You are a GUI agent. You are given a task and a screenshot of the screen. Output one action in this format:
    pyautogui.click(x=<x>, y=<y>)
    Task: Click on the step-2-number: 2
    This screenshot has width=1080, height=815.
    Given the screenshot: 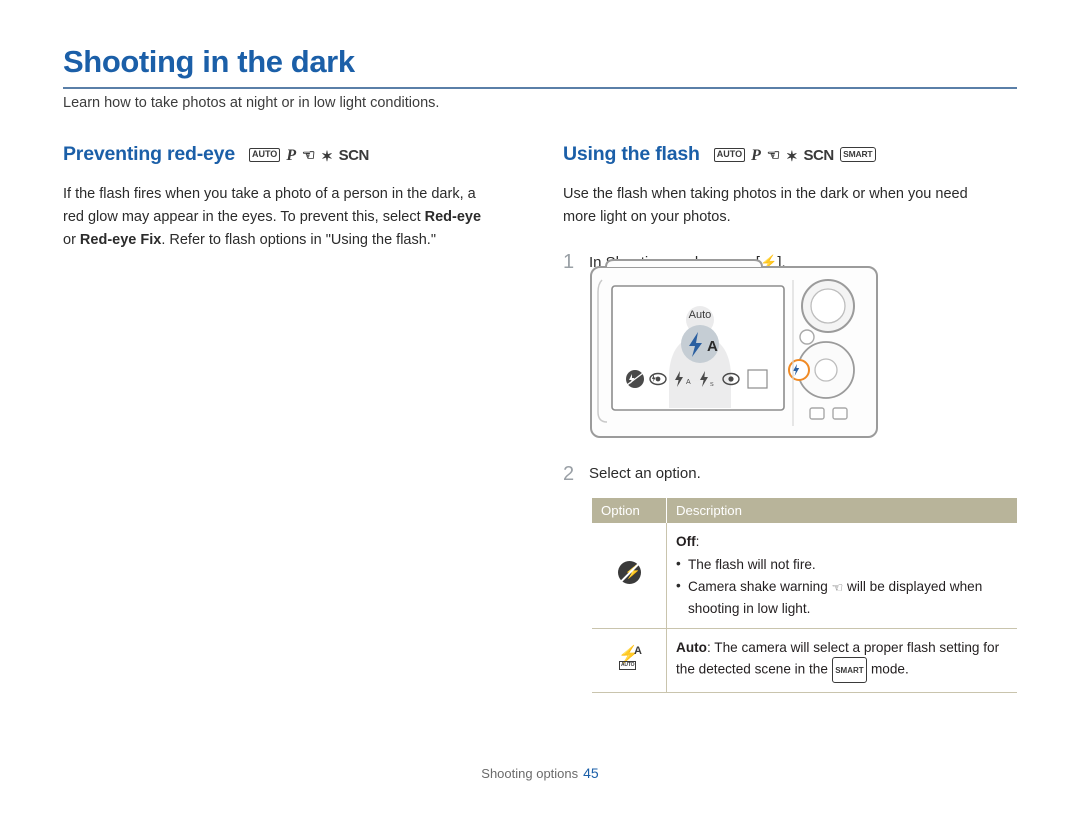 What is the action you would take?
    pyautogui.click(x=569, y=474)
    